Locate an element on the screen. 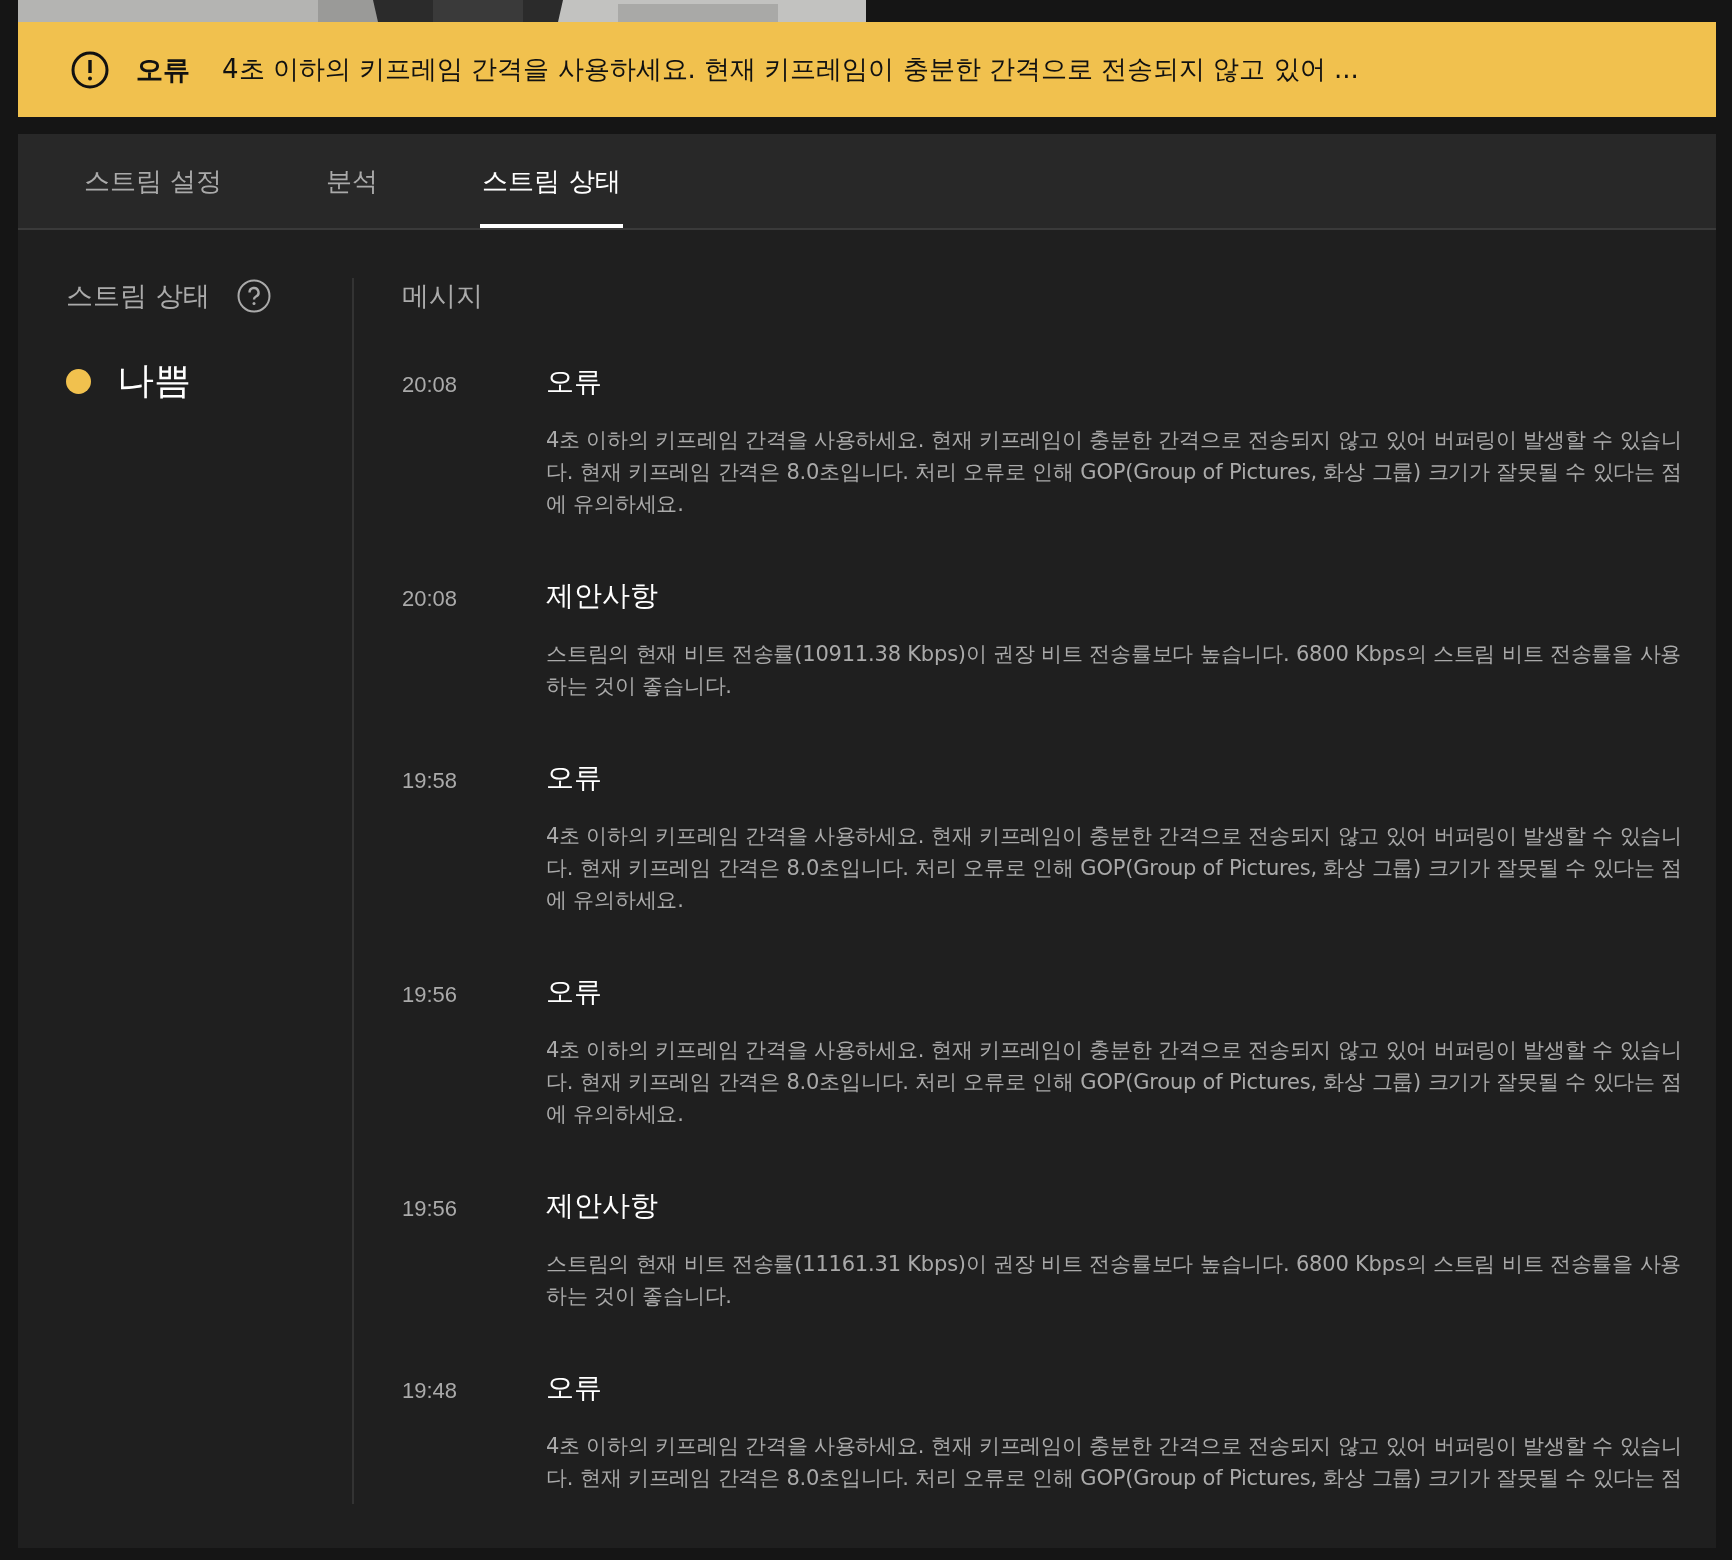 The height and width of the screenshot is (1560, 1732). alert-icon is located at coordinates (90, 69).